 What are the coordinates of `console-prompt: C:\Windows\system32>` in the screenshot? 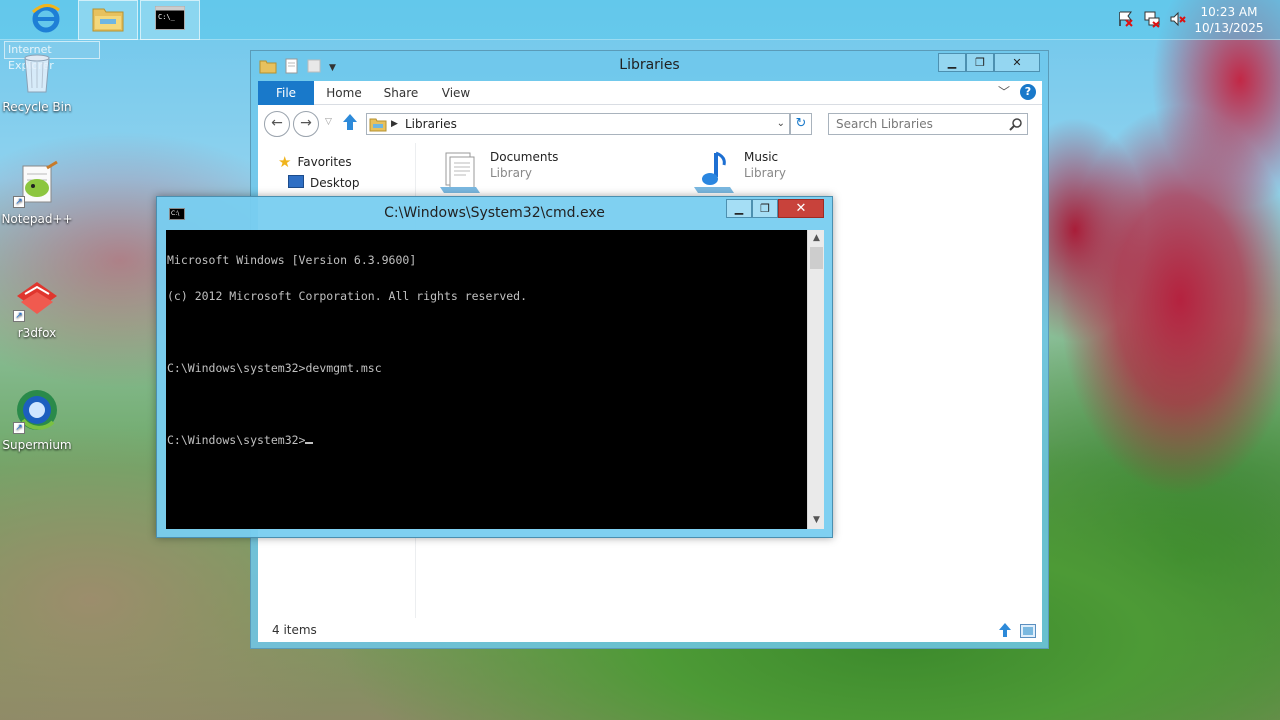 It's located at (236, 440).